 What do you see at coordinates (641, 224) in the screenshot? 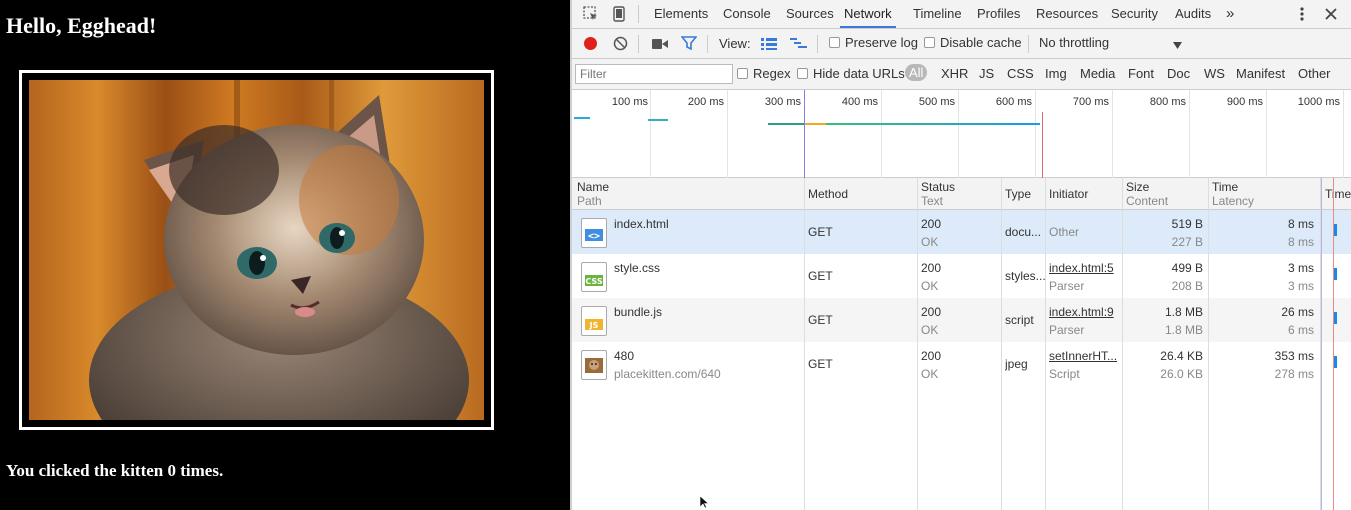
I see `request-name: index.html` at bounding box center [641, 224].